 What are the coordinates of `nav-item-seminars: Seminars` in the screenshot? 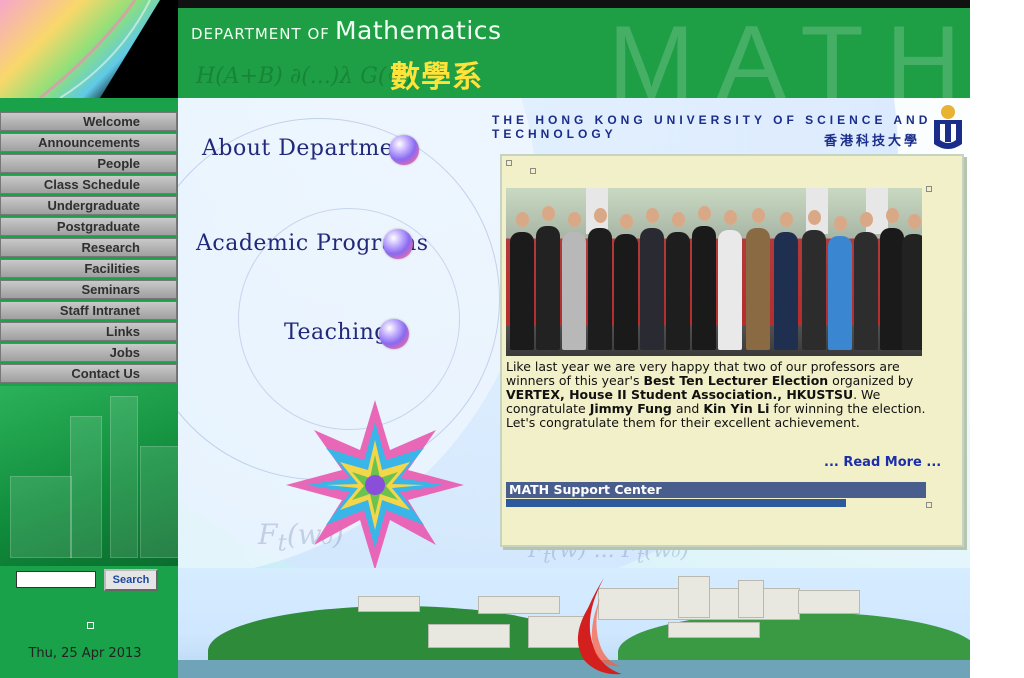 It's located at (88, 289).